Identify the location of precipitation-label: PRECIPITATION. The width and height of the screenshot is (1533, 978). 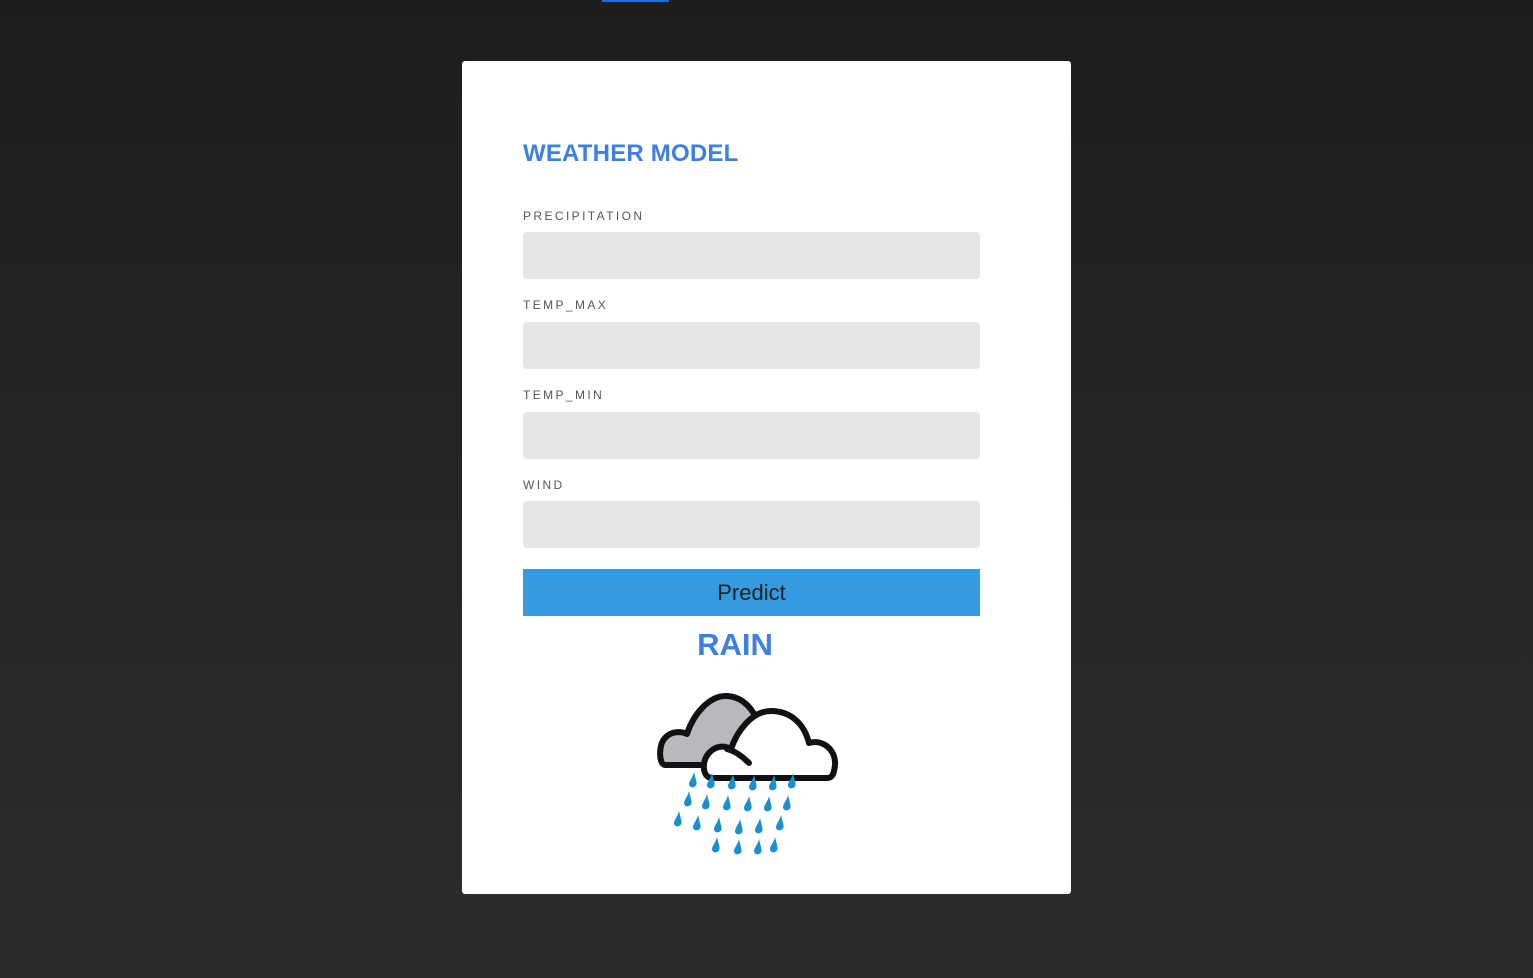
(584, 216).